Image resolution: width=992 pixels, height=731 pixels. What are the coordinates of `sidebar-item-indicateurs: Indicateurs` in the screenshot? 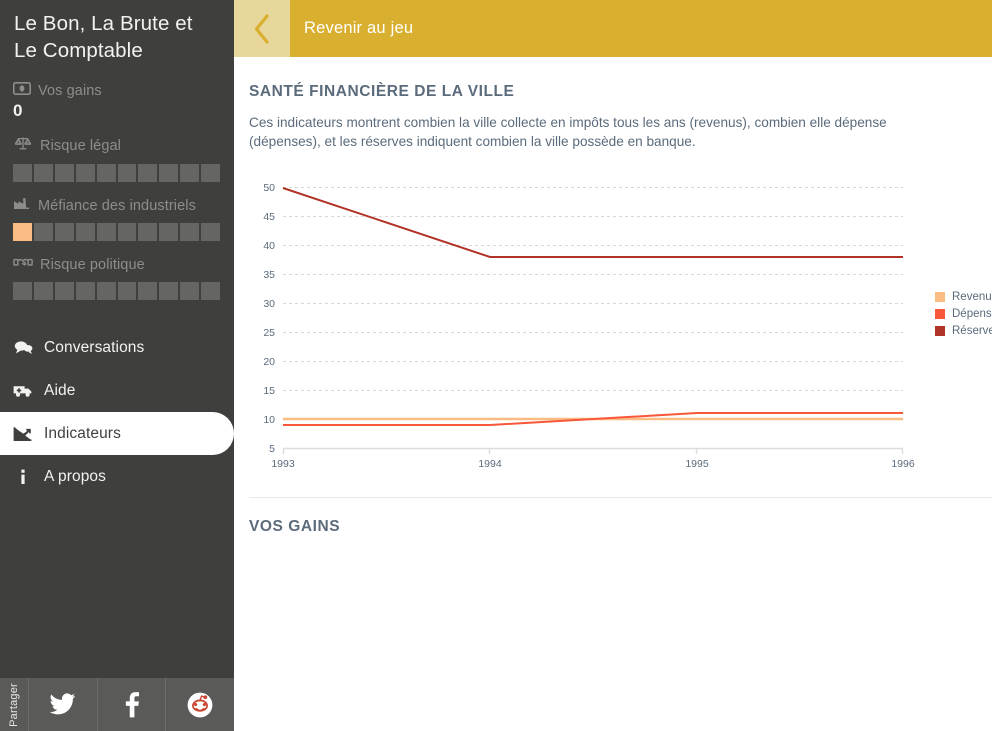 It's located at (117, 433).